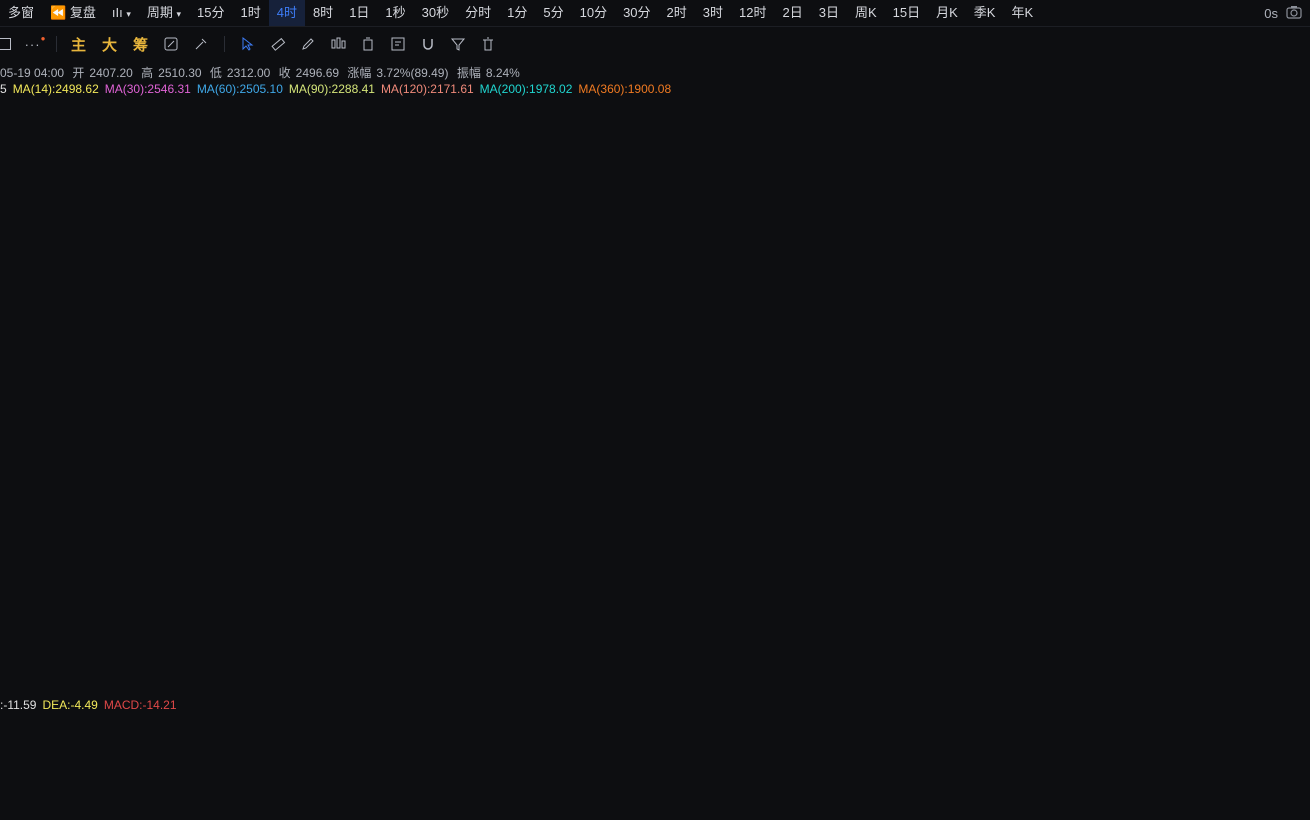 This screenshot has height=820, width=1310. Describe the element at coordinates (636, 13) in the screenshot. I see `period-tab: 30分` at that location.